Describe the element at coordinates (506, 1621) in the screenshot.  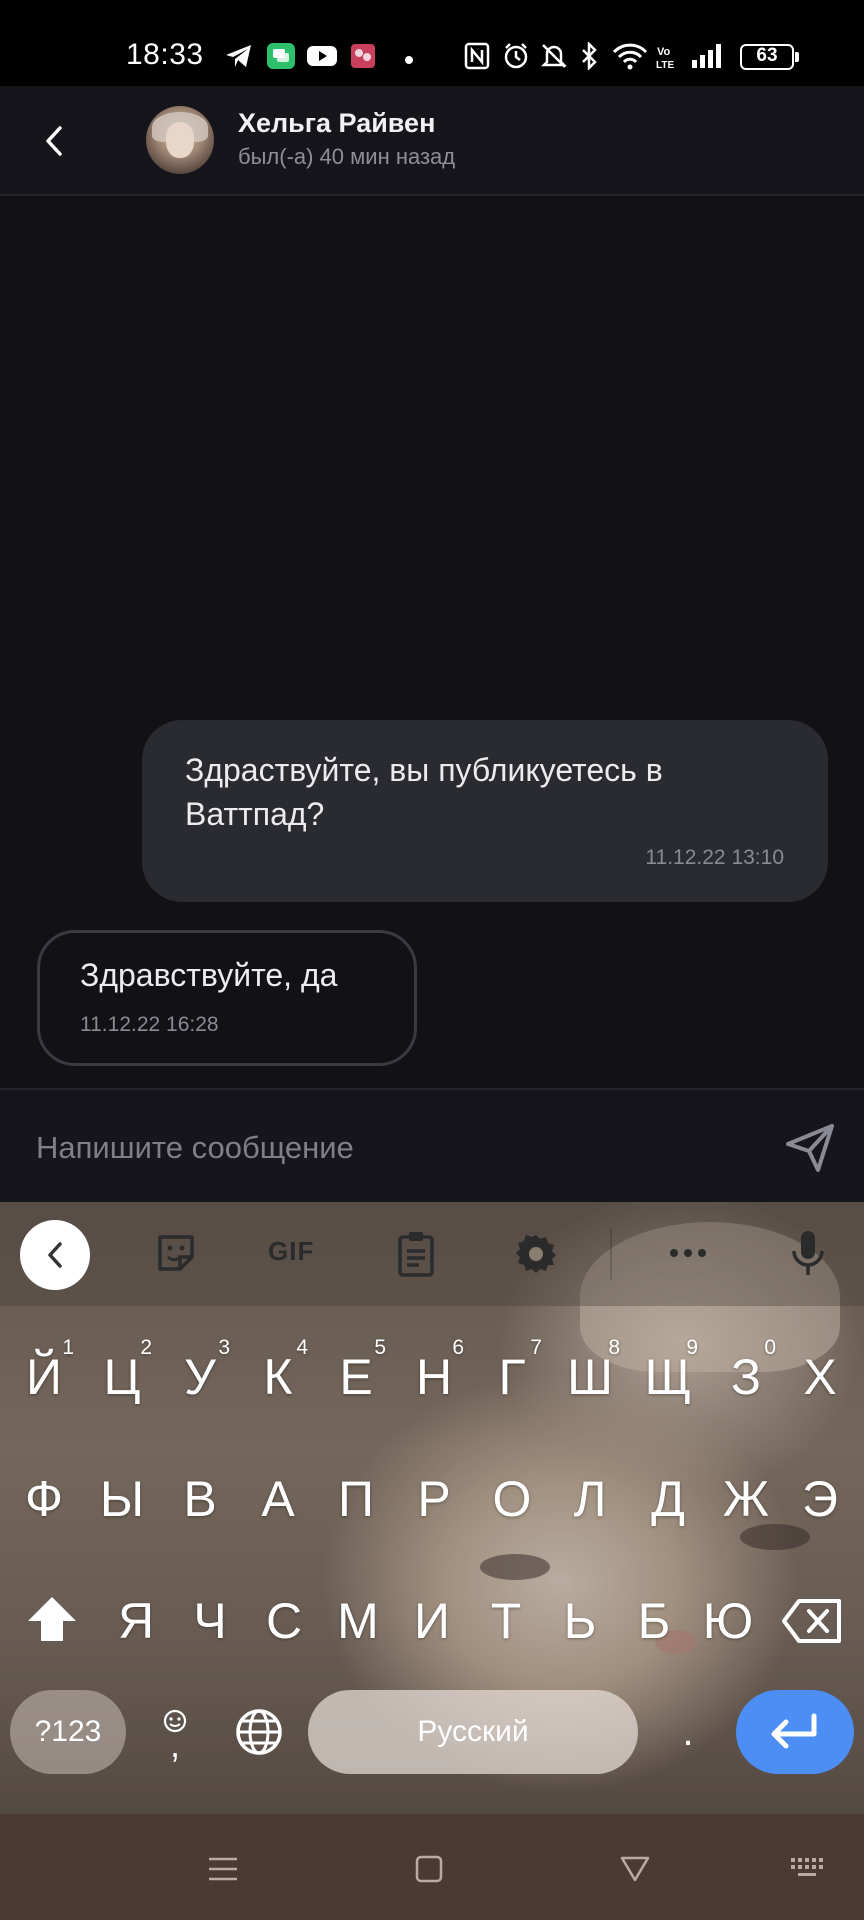
I see `key: Т` at that location.